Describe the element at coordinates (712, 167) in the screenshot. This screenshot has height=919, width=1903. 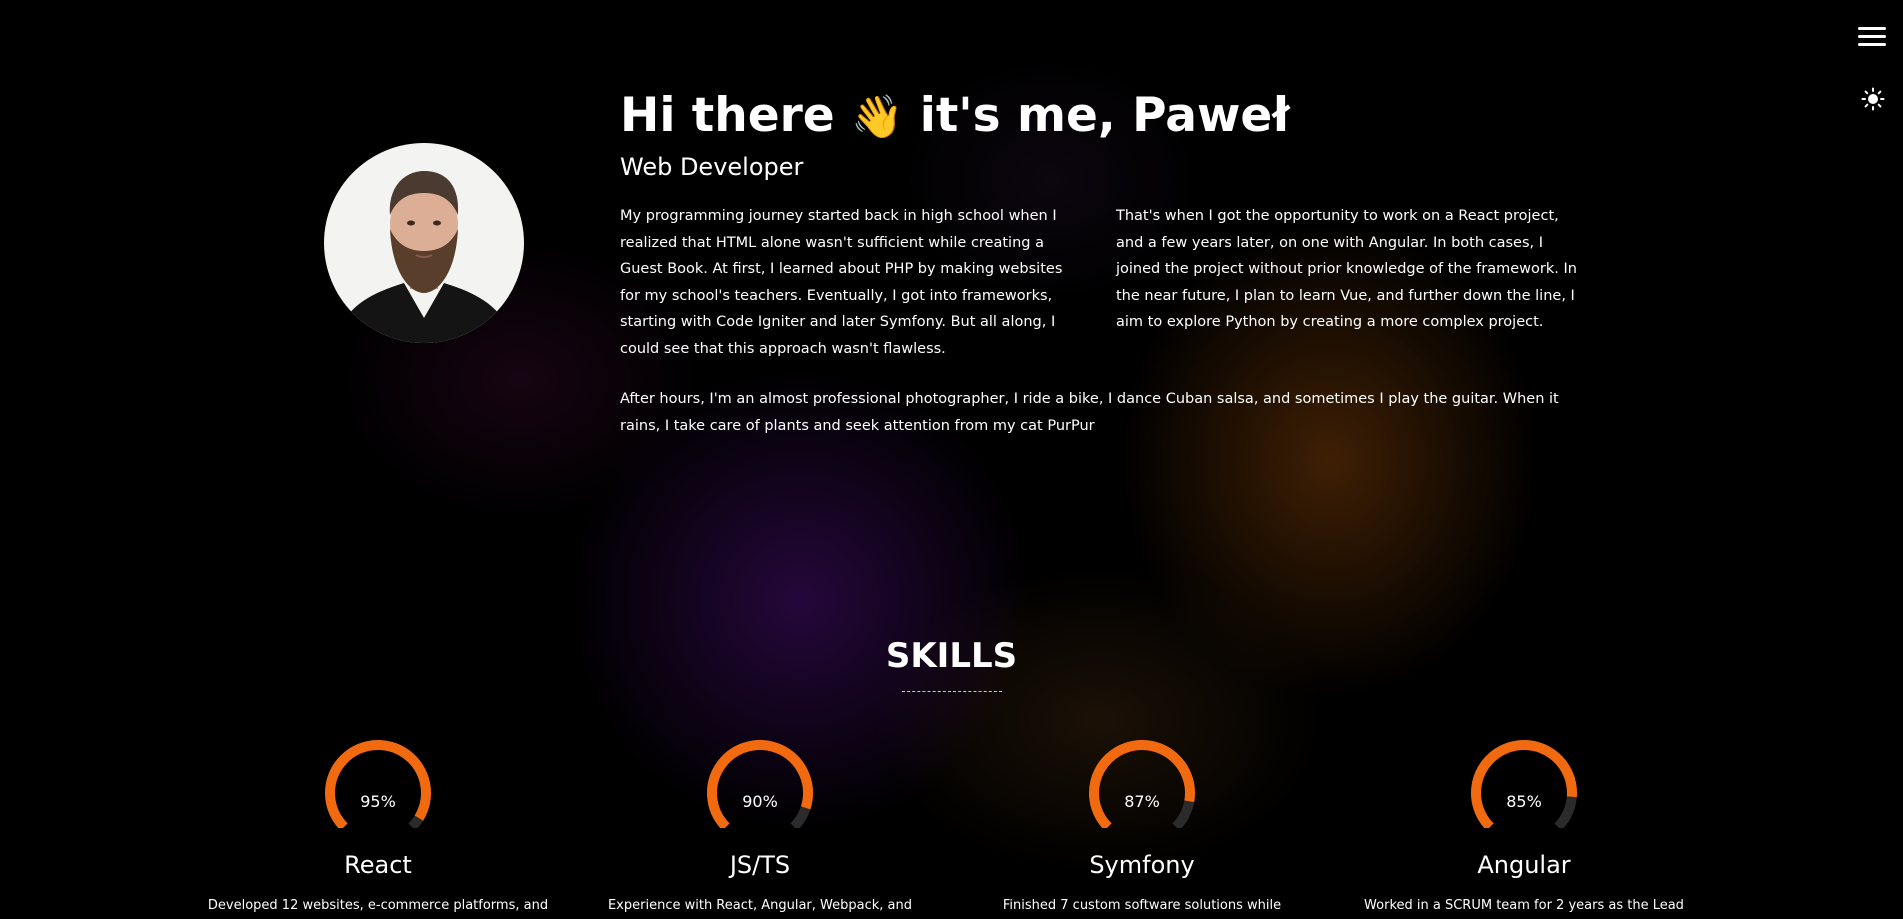
I see `hero-subtitle: Web Developer` at that location.